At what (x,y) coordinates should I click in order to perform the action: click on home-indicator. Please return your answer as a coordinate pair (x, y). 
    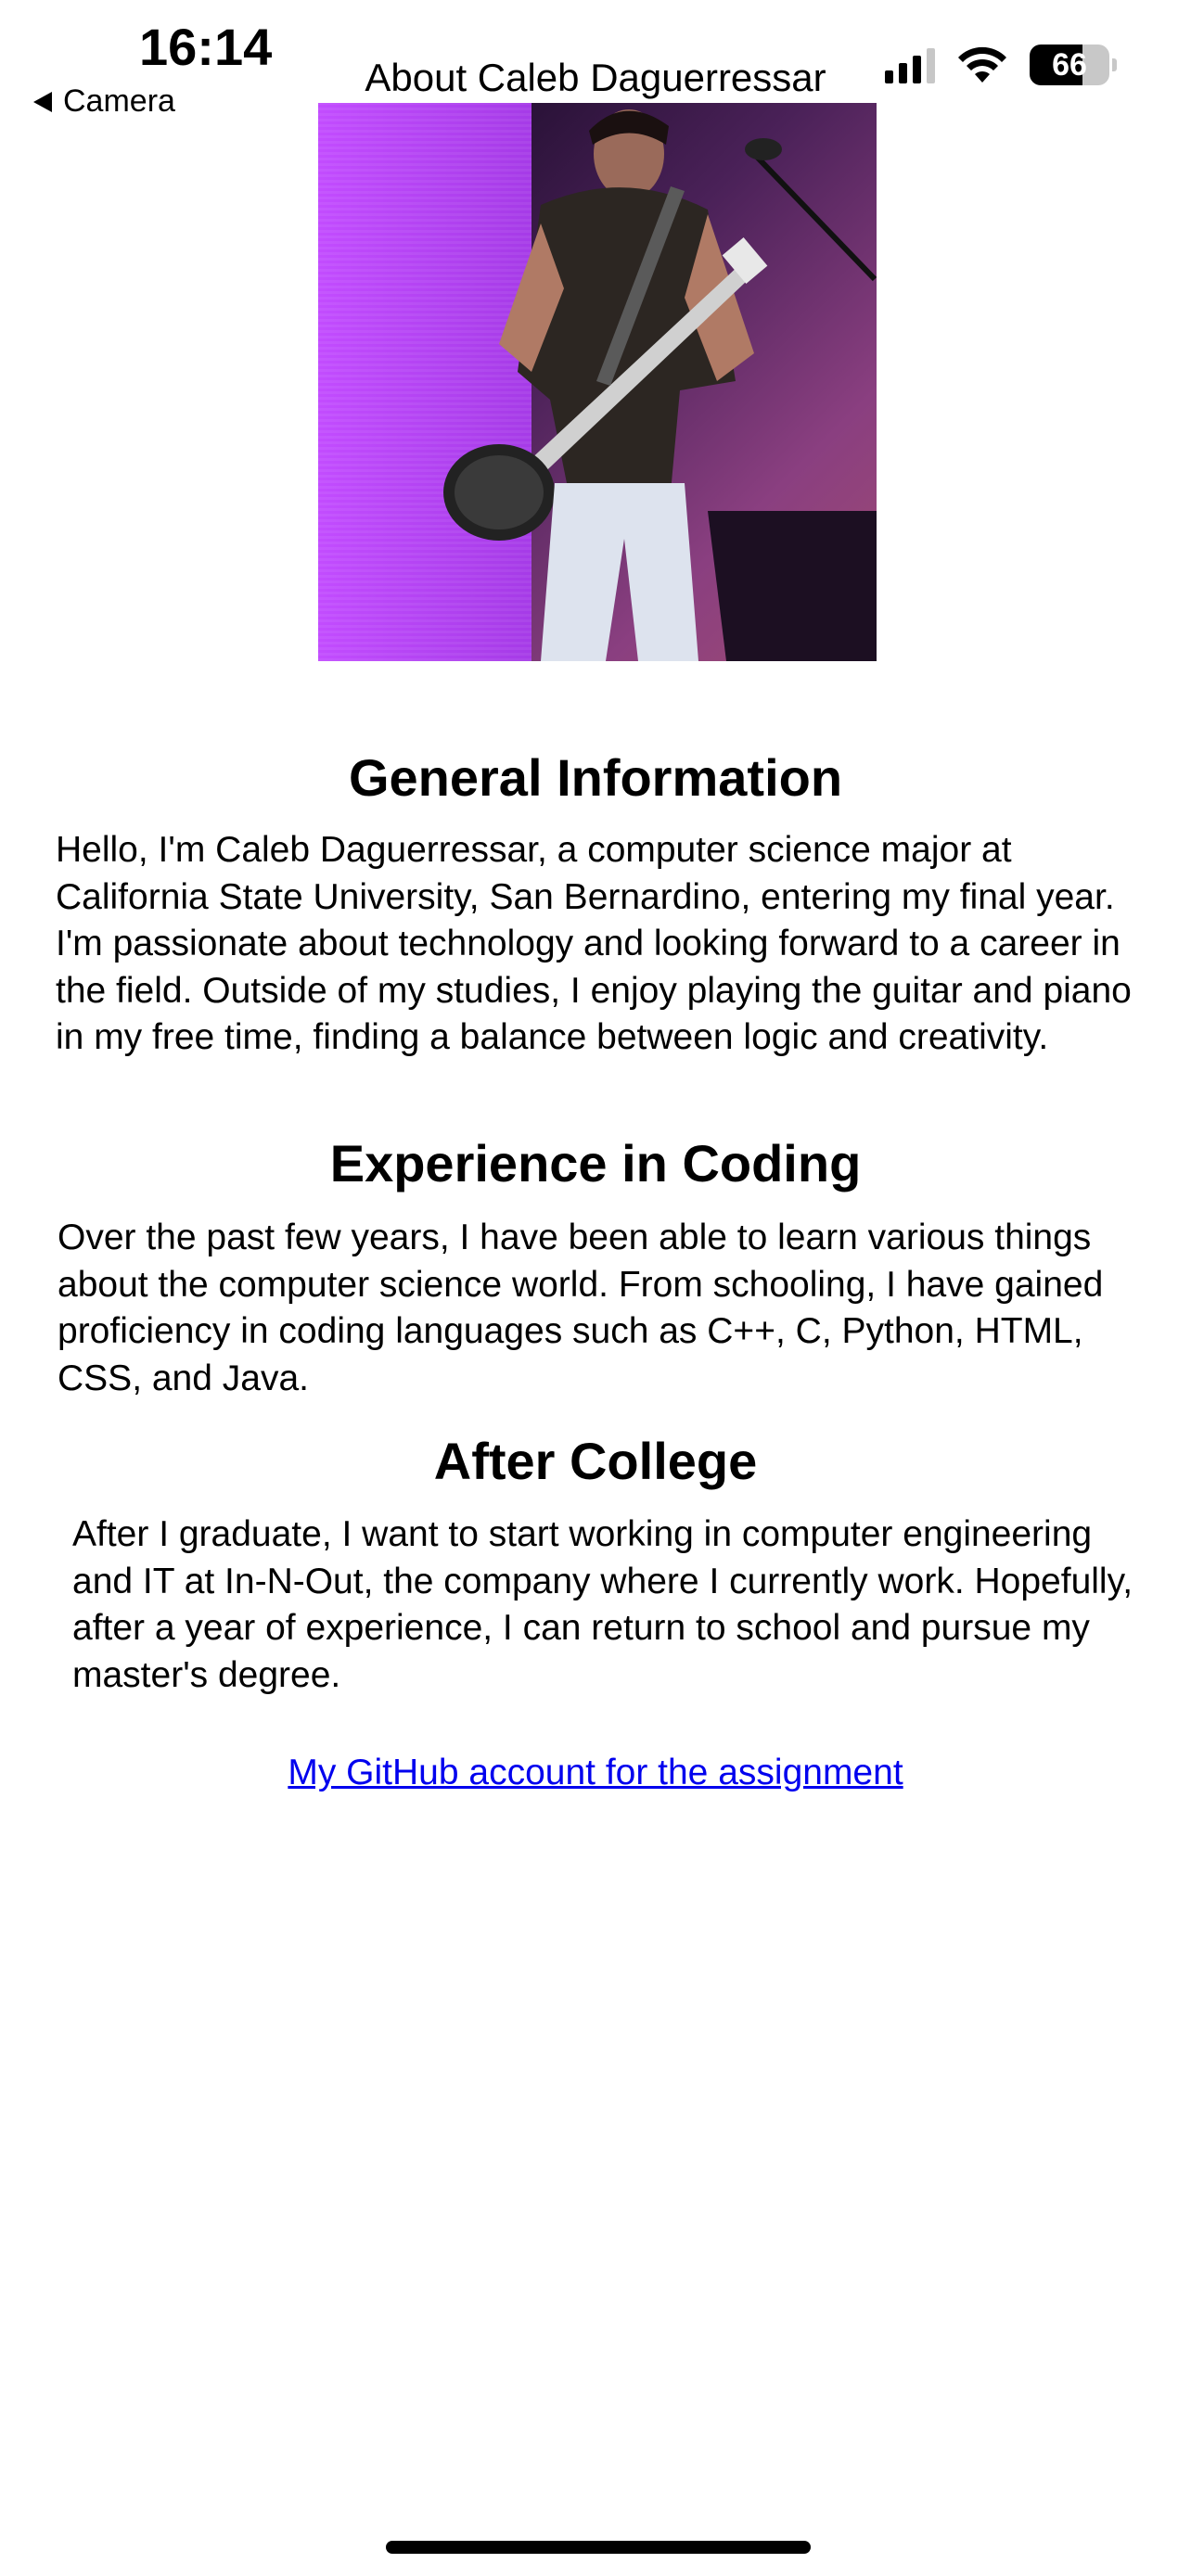
    Looking at the image, I should click on (598, 2547).